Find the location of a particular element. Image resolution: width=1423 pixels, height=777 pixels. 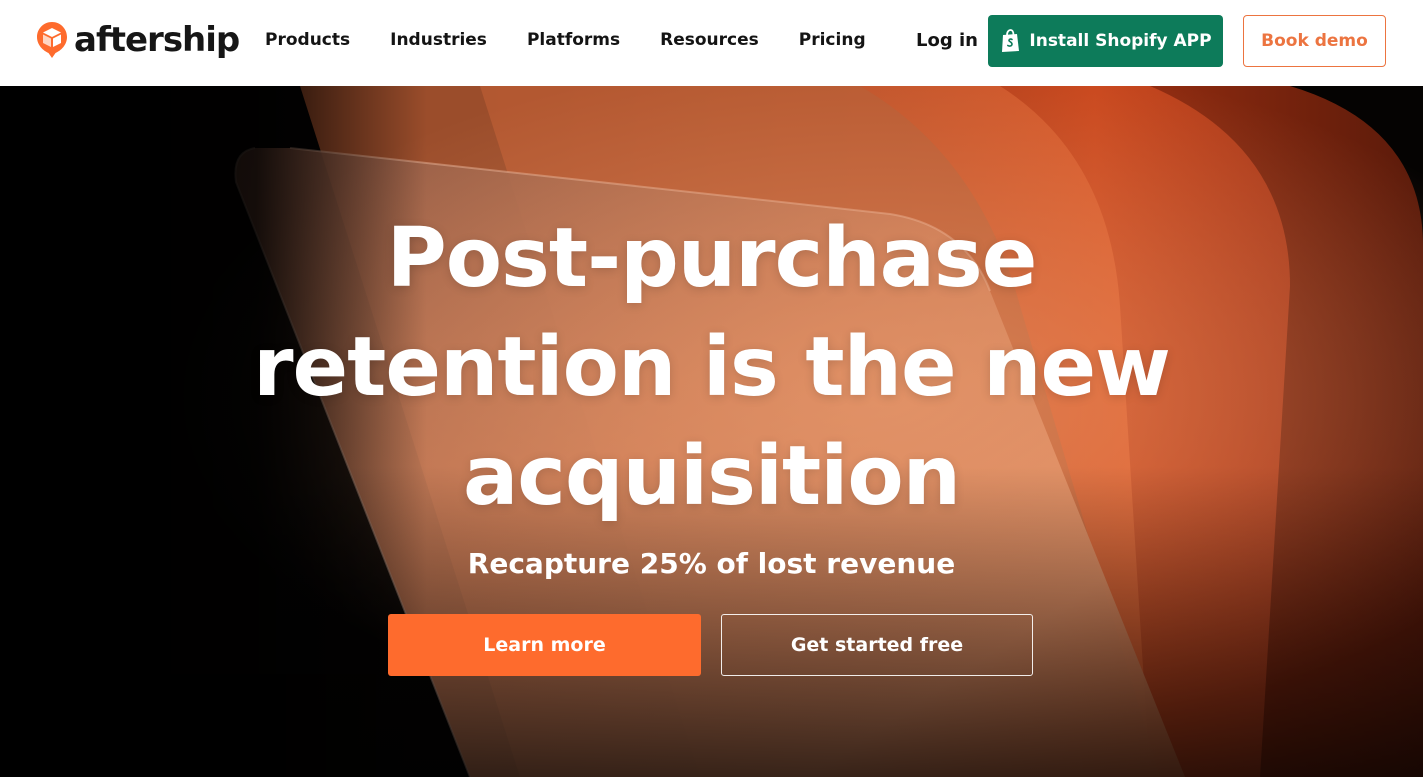

aftership-logo-icon is located at coordinates (52, 40).